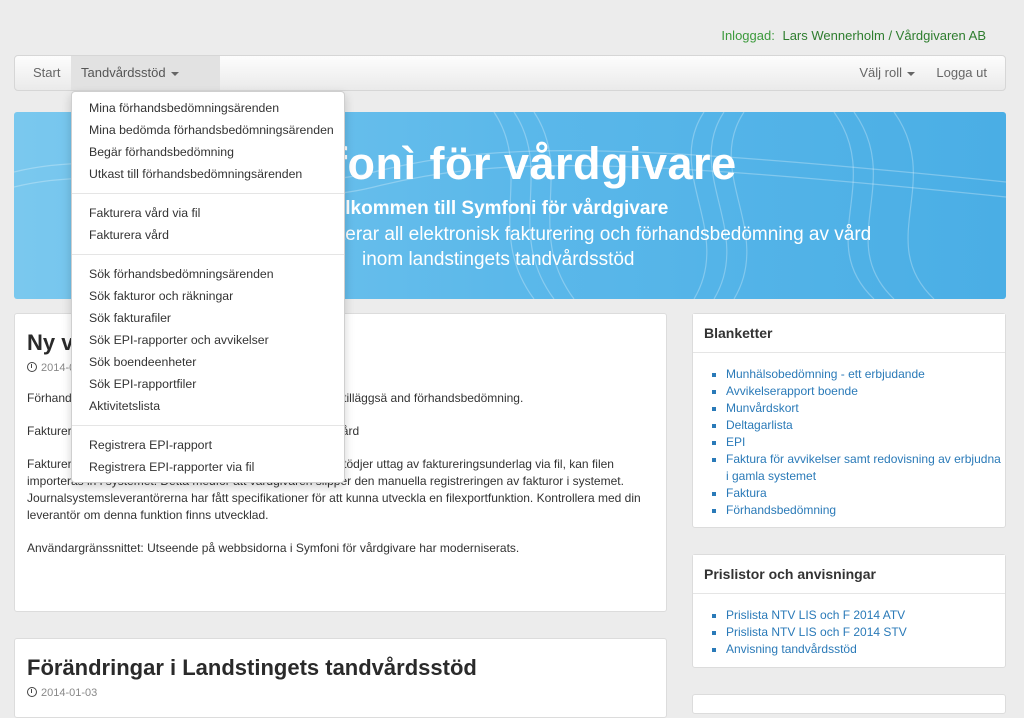 This screenshot has height=718, width=1024. I want to click on blankett-link: Faktura, so click(746, 493).